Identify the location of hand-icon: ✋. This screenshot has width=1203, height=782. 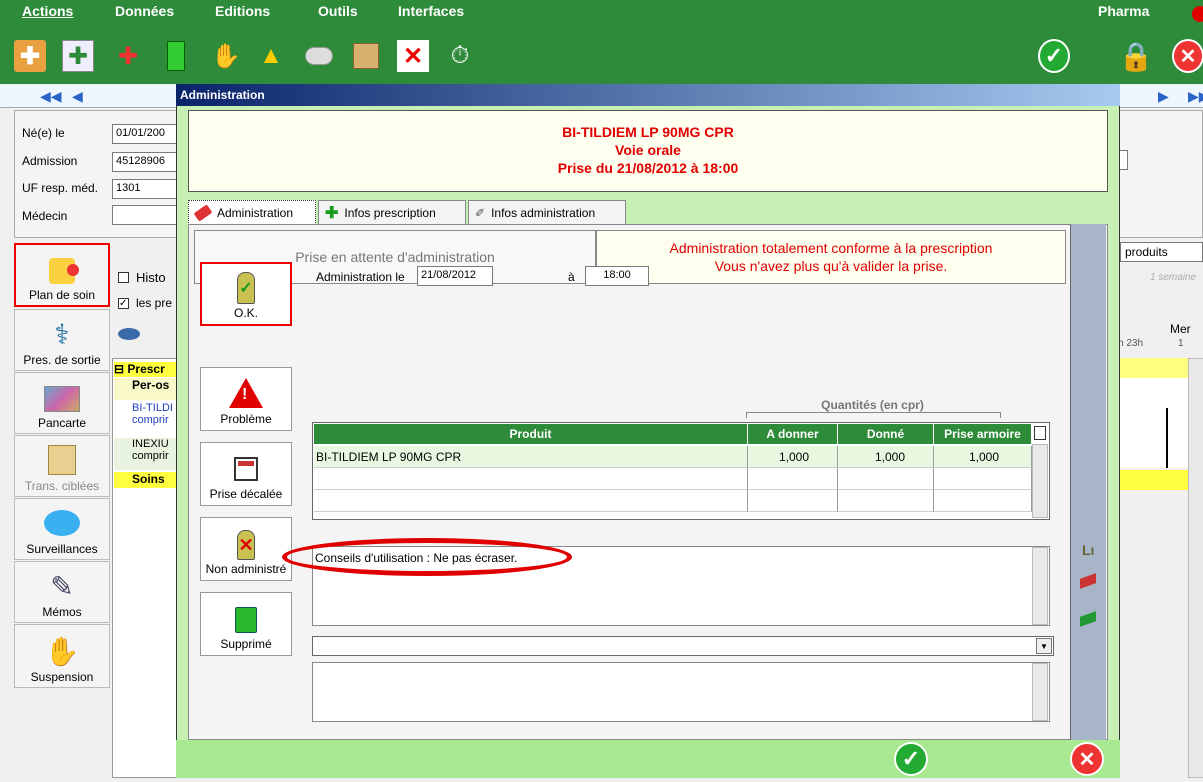
(226, 56).